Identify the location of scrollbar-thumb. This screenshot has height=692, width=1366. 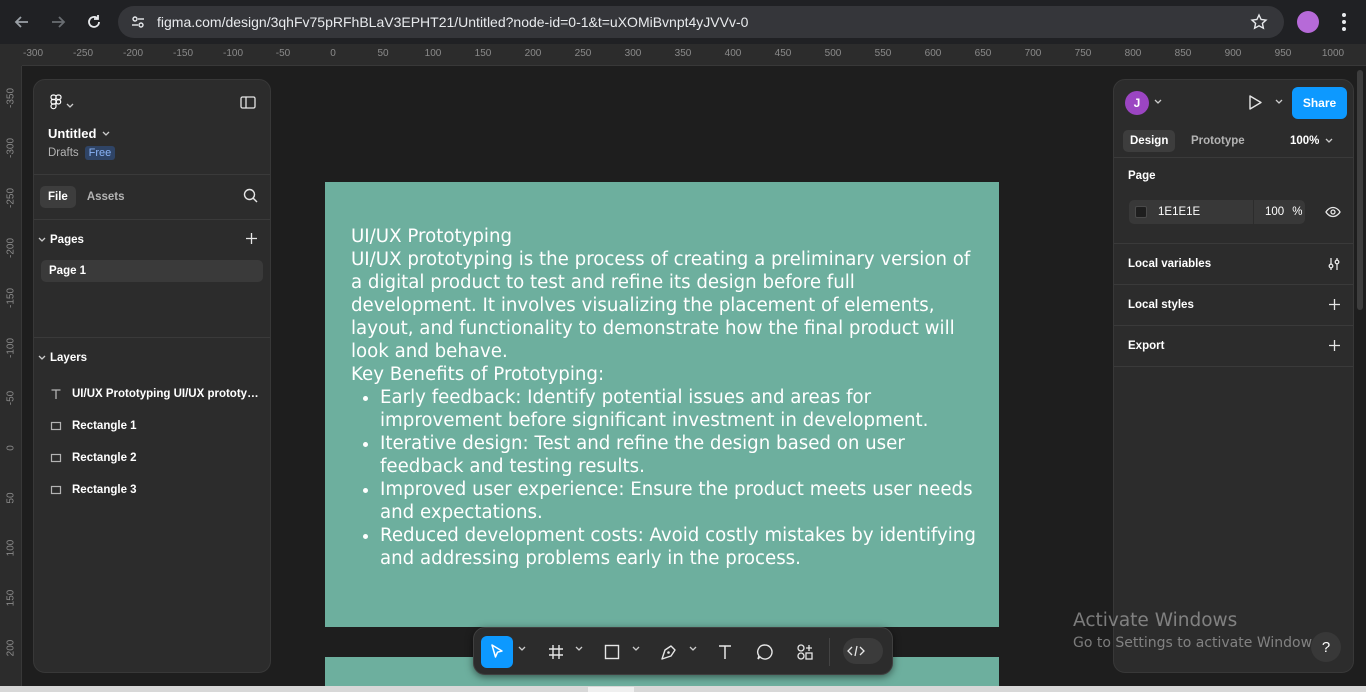
(611, 689).